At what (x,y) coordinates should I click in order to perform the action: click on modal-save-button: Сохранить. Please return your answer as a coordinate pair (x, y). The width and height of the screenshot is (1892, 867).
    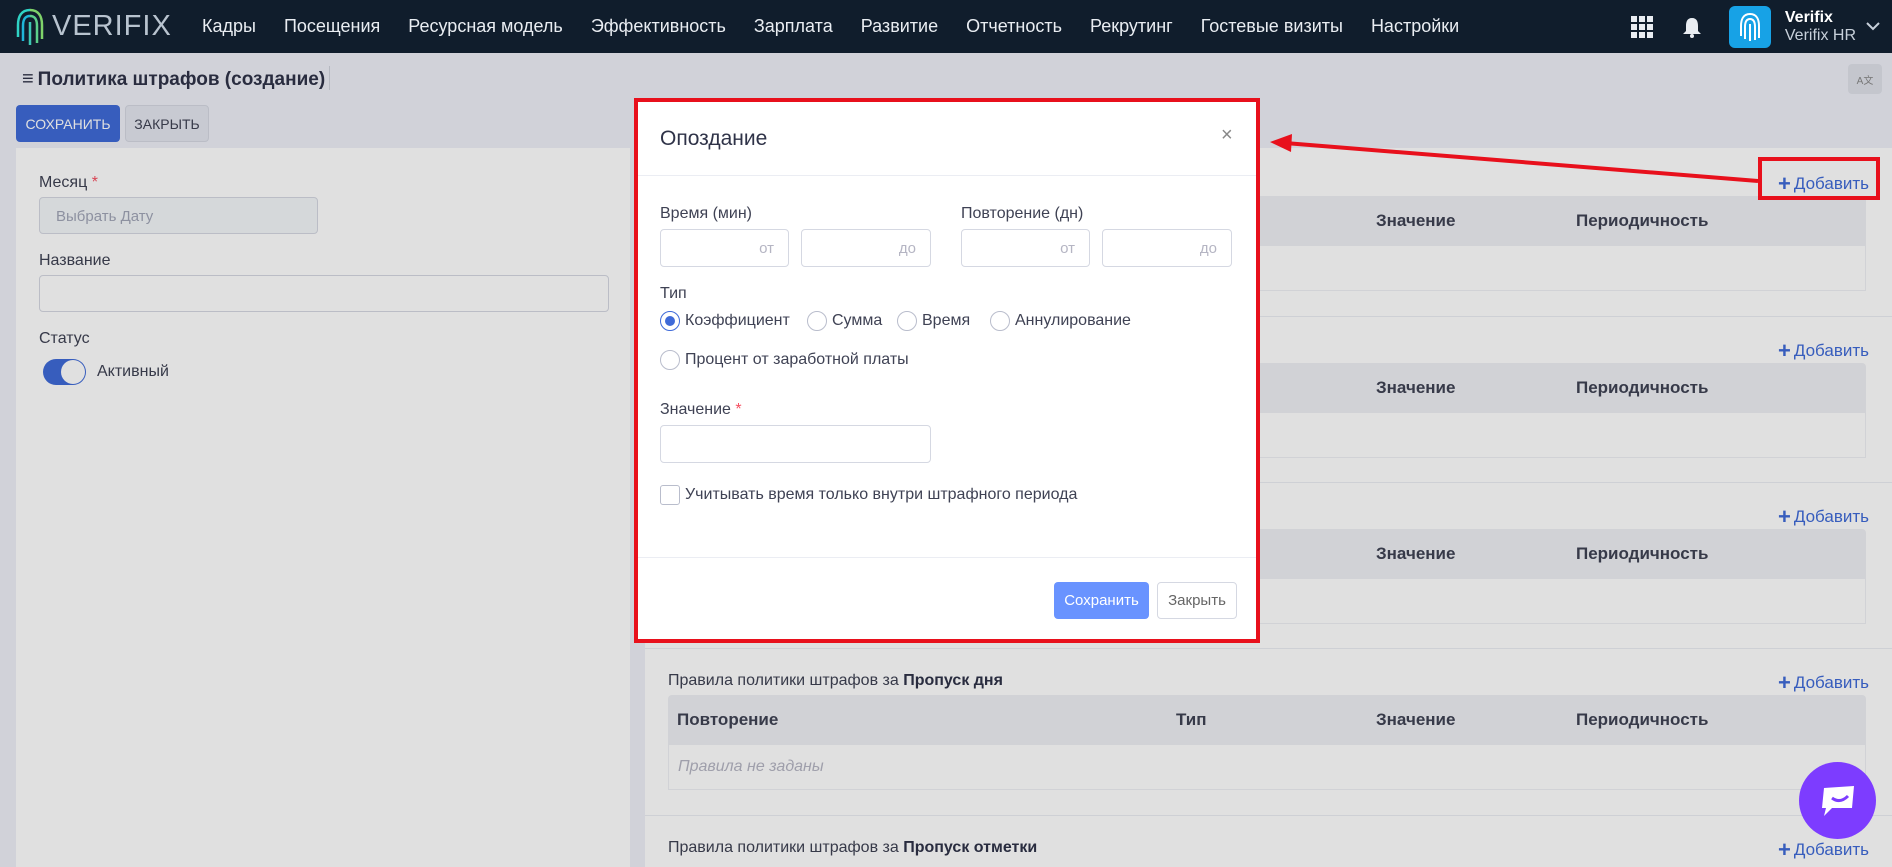
    Looking at the image, I should click on (1101, 600).